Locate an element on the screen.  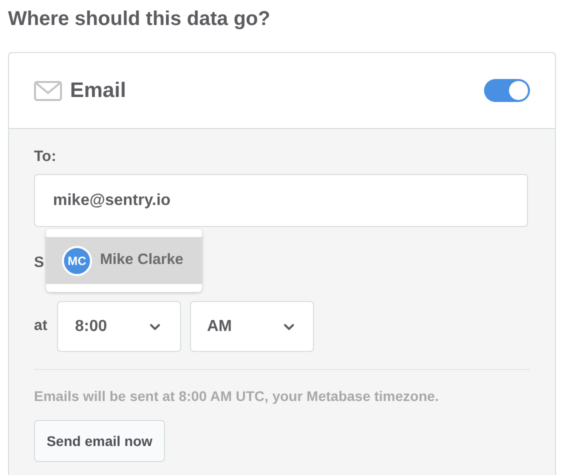
suggestion-item: MC Mike Clarke is located at coordinates (124, 260).